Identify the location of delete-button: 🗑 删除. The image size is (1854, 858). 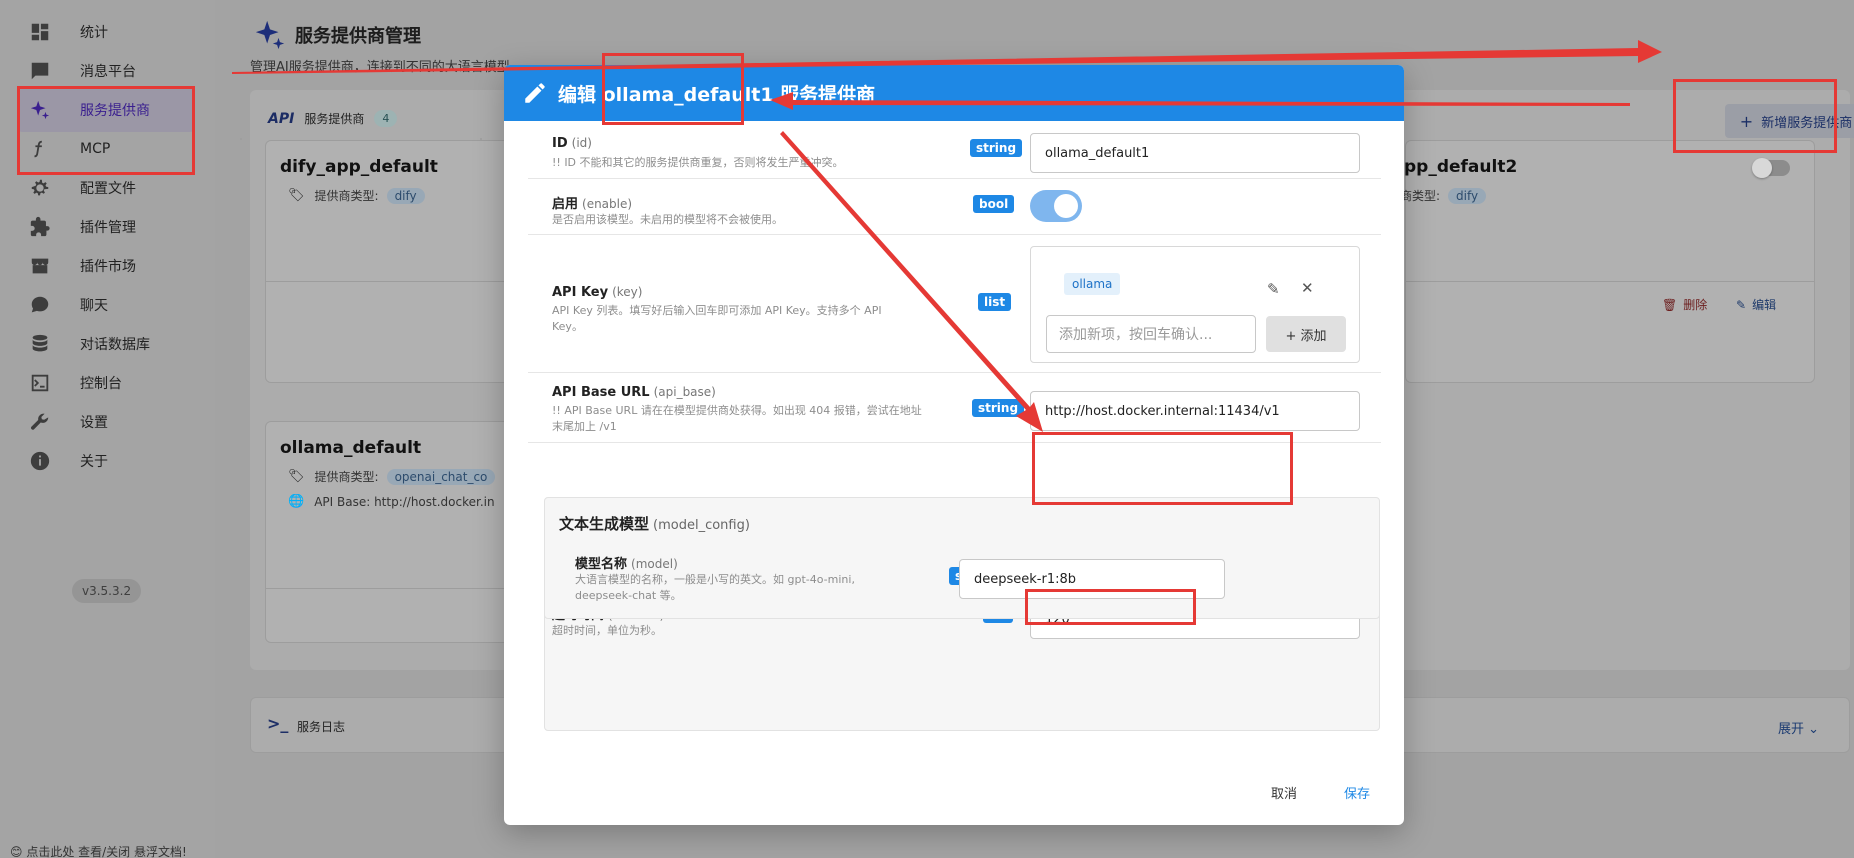
(1684, 304).